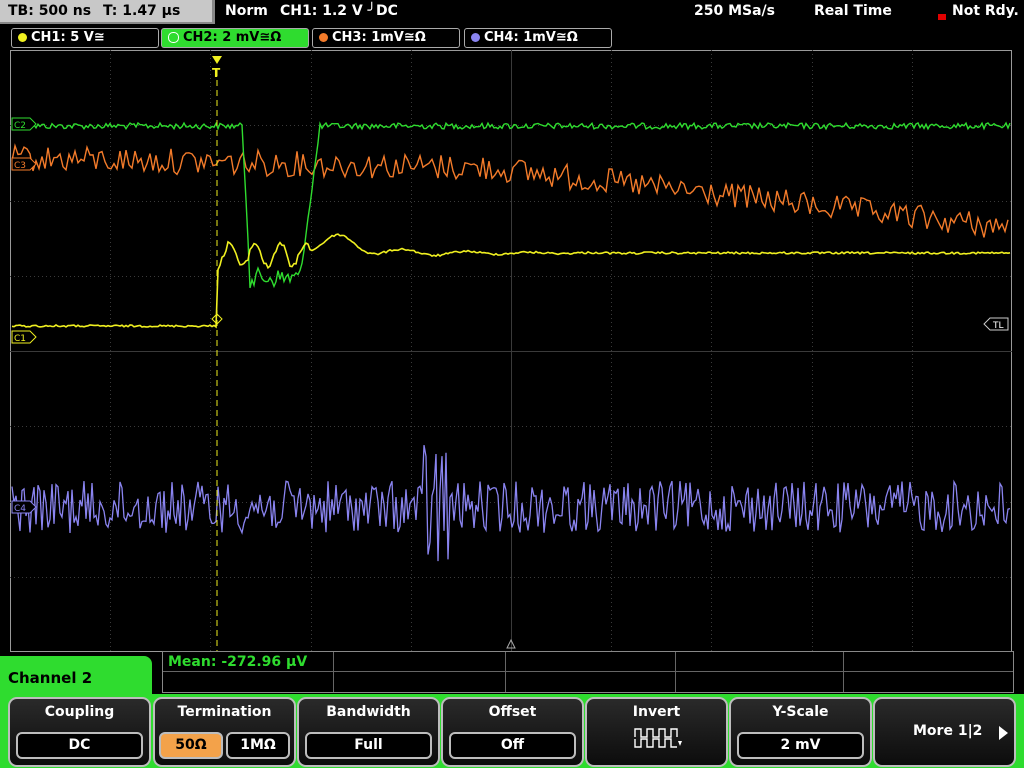 The image size is (1024, 768). What do you see at coordinates (258, 745) in the screenshot?
I see `termination-1mohm-option: 1MΩ` at bounding box center [258, 745].